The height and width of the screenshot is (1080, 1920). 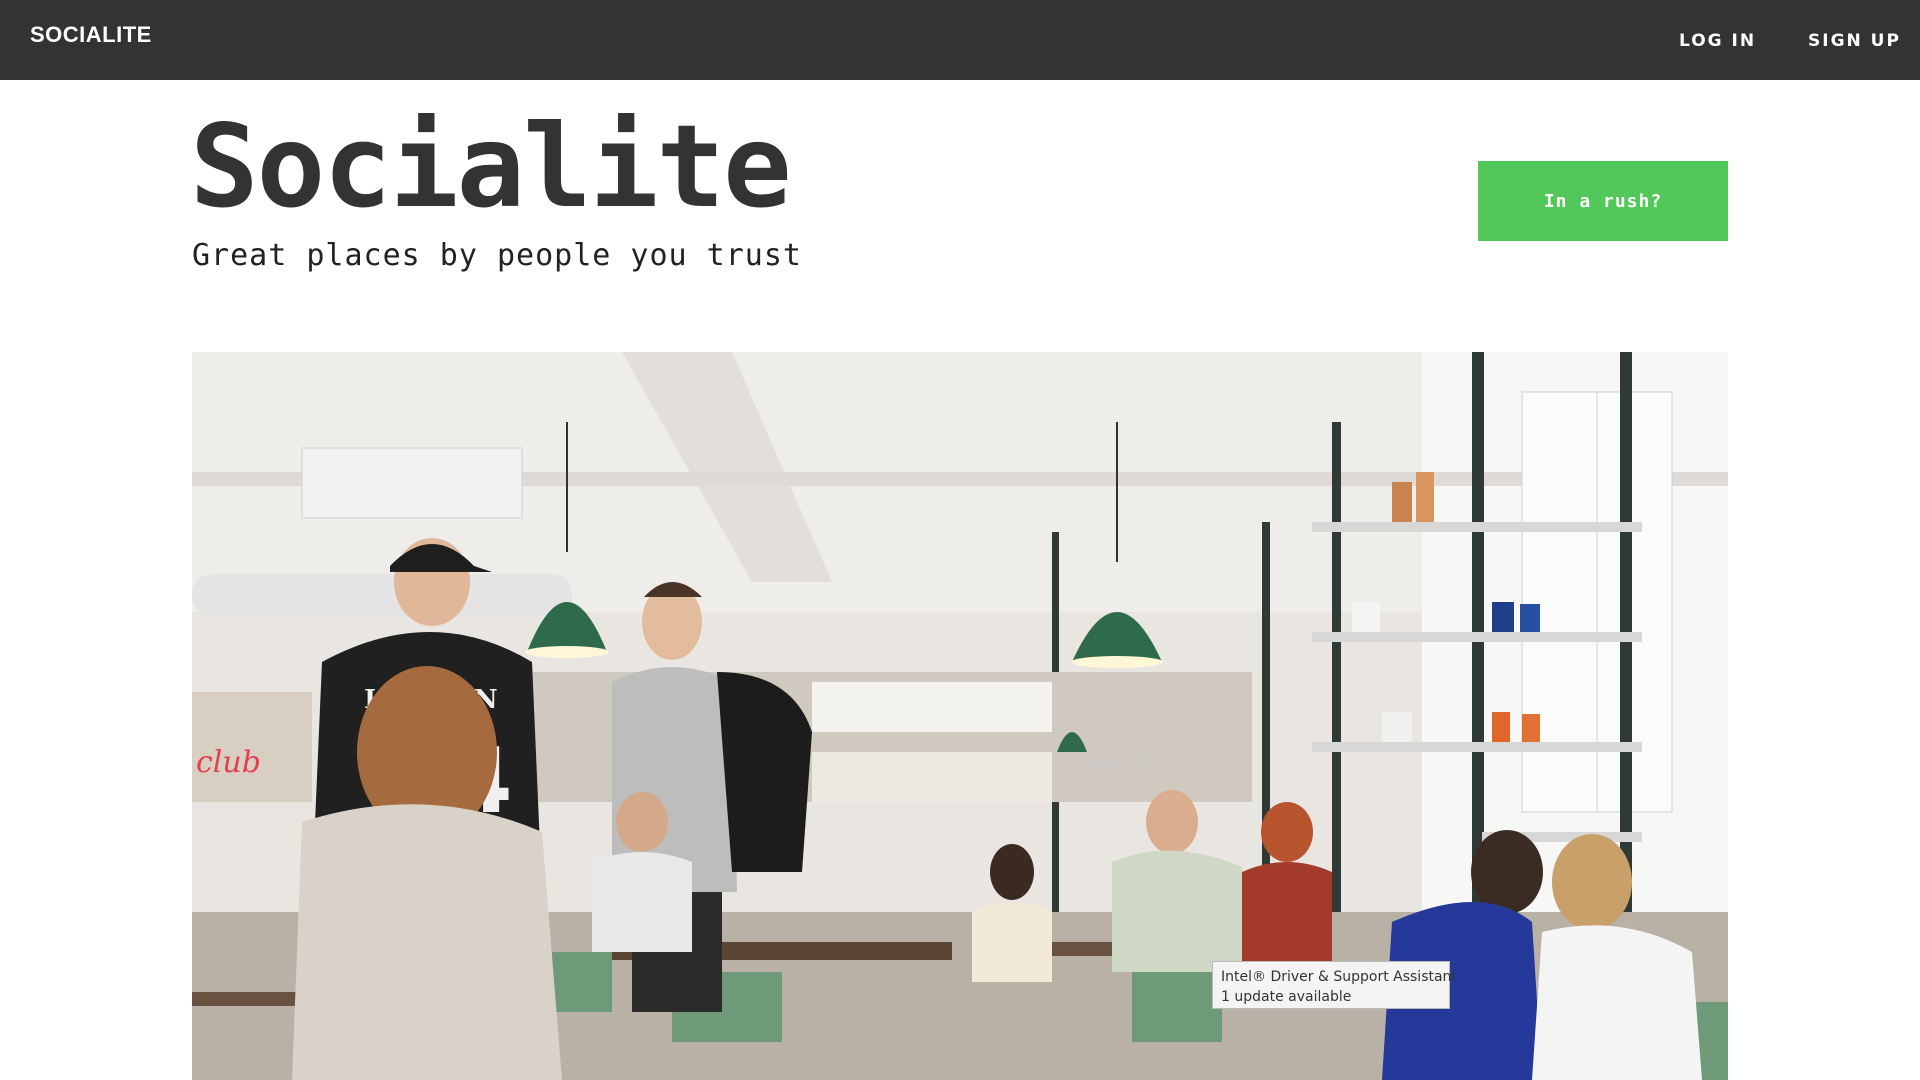 What do you see at coordinates (960, 40) in the screenshot?
I see `top-navbar: SOCIALITE LOG IN SIGN UP` at bounding box center [960, 40].